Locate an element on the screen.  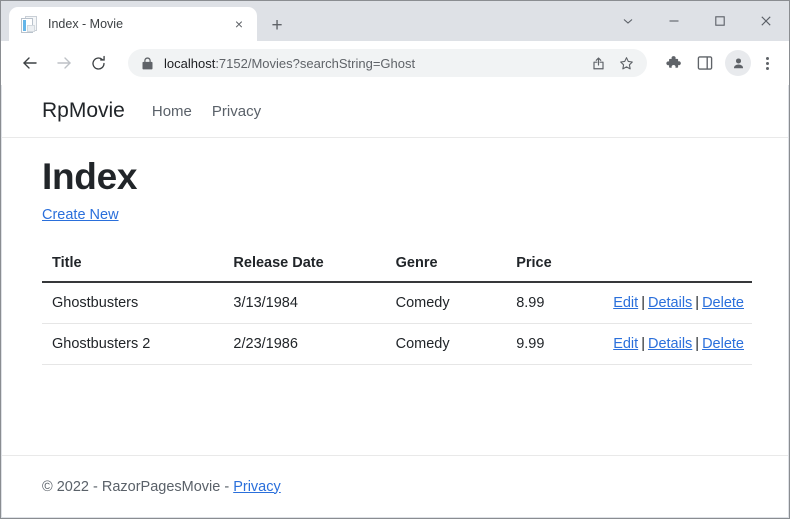
page-title: Index is located at coordinates (90, 176).